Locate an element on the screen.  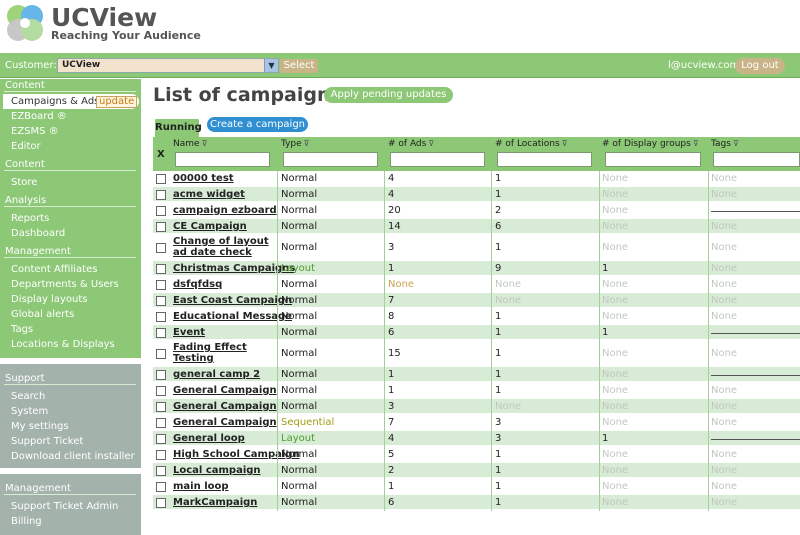
sidebar-item-ezsms: EZSMS ® is located at coordinates (35, 131).